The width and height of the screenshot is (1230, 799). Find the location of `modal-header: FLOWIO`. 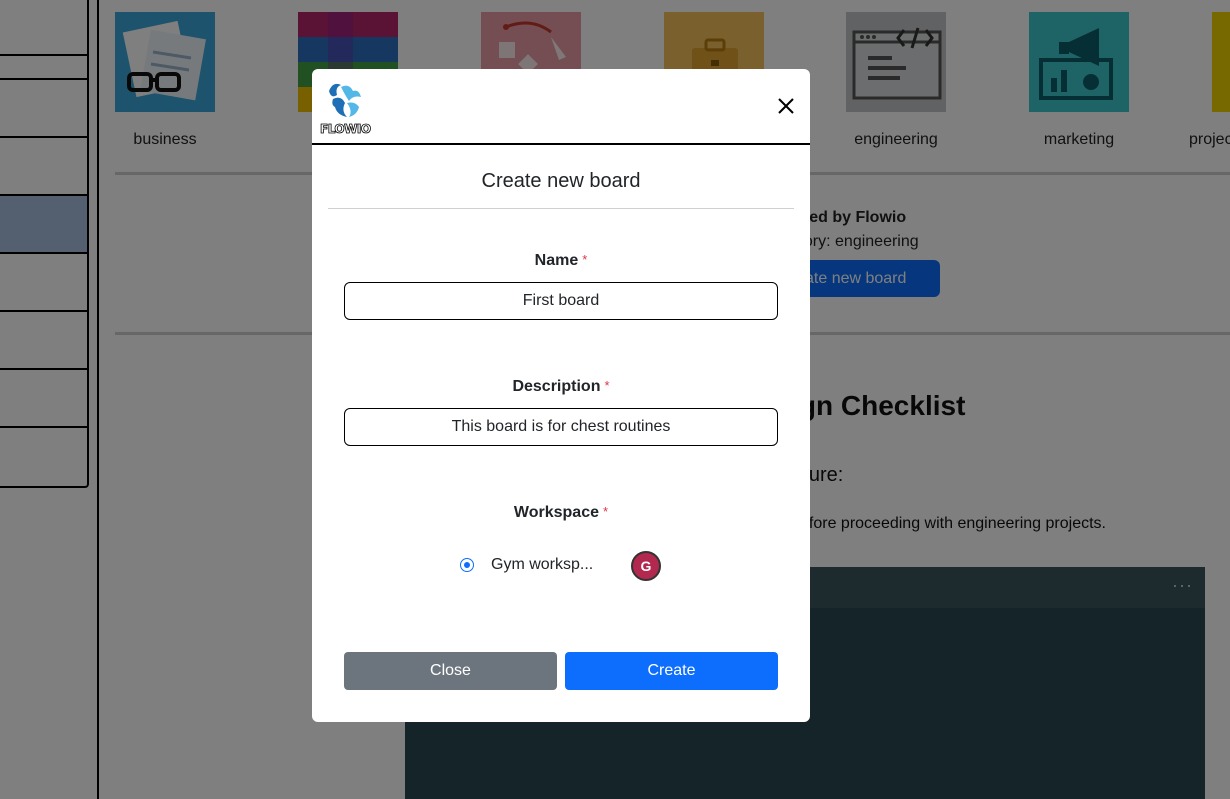

modal-header: FLOWIO is located at coordinates (561, 107).